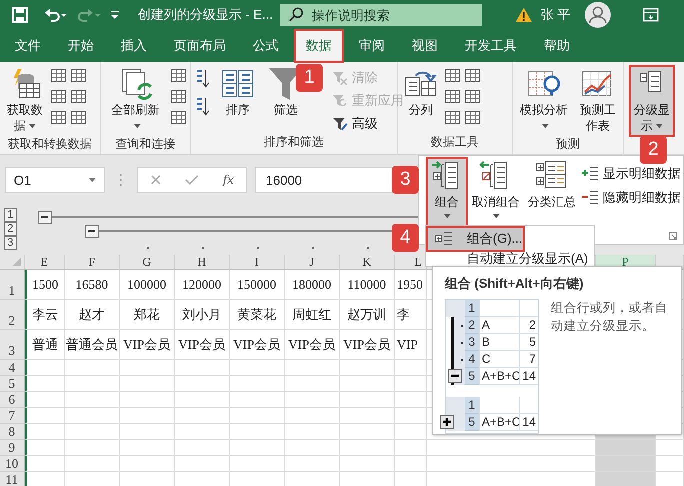 This screenshot has width=684, height=486. Describe the element at coordinates (425, 46) in the screenshot. I see `ribbon-tab: 视图` at that location.